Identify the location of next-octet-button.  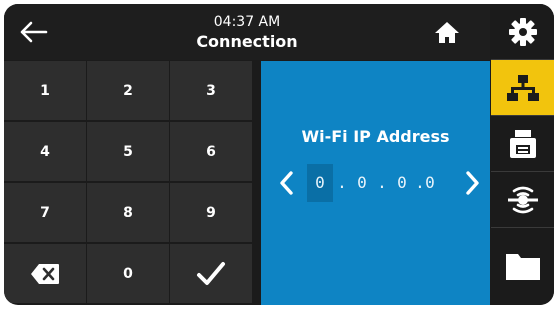
(472, 183).